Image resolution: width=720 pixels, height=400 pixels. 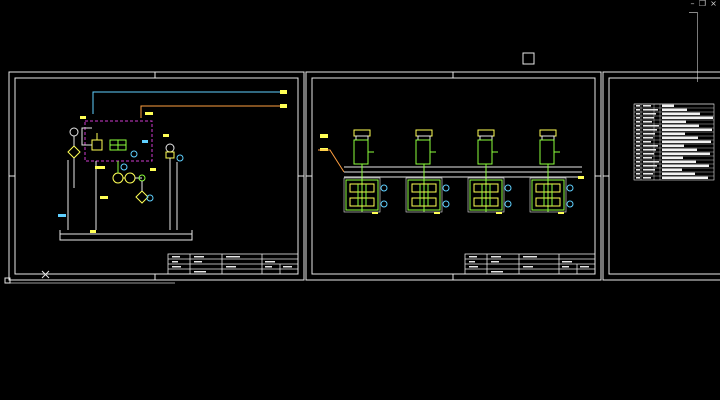 I want to click on level-gauge-icon, so click(x=170, y=148).